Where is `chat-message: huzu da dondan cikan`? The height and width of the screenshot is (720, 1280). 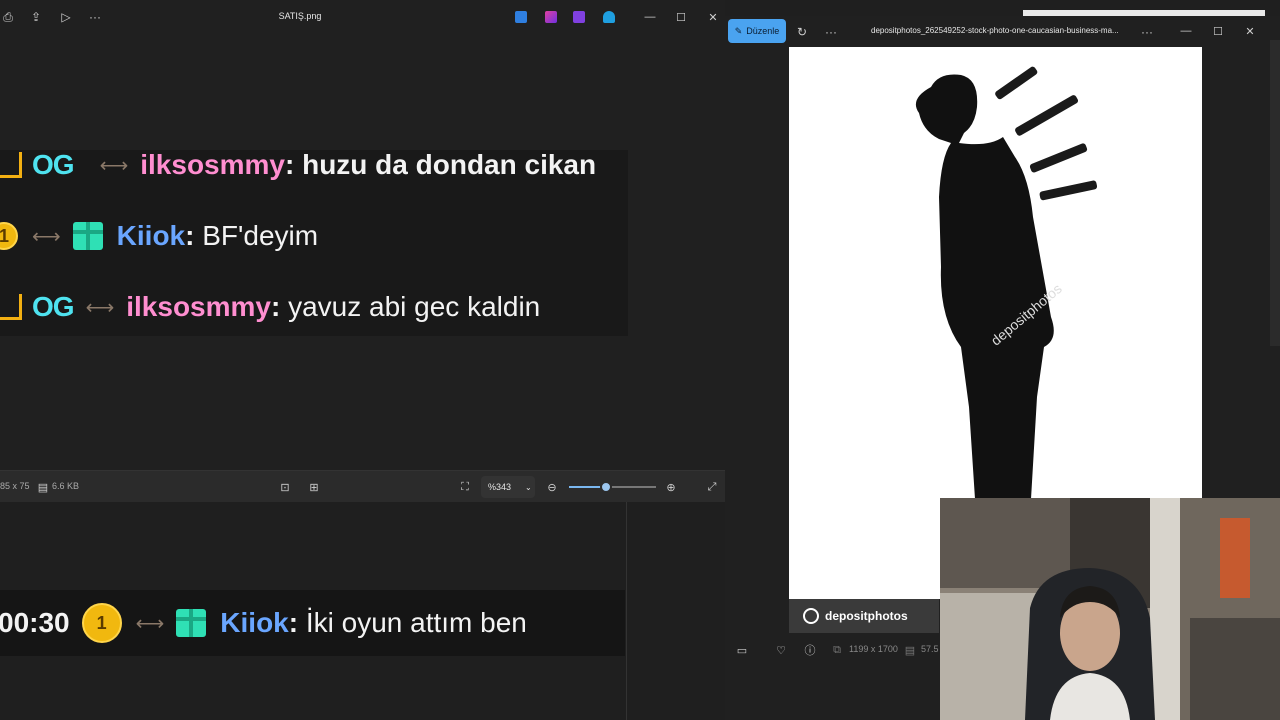
chat-message: huzu da dondan cikan is located at coordinates (449, 165).